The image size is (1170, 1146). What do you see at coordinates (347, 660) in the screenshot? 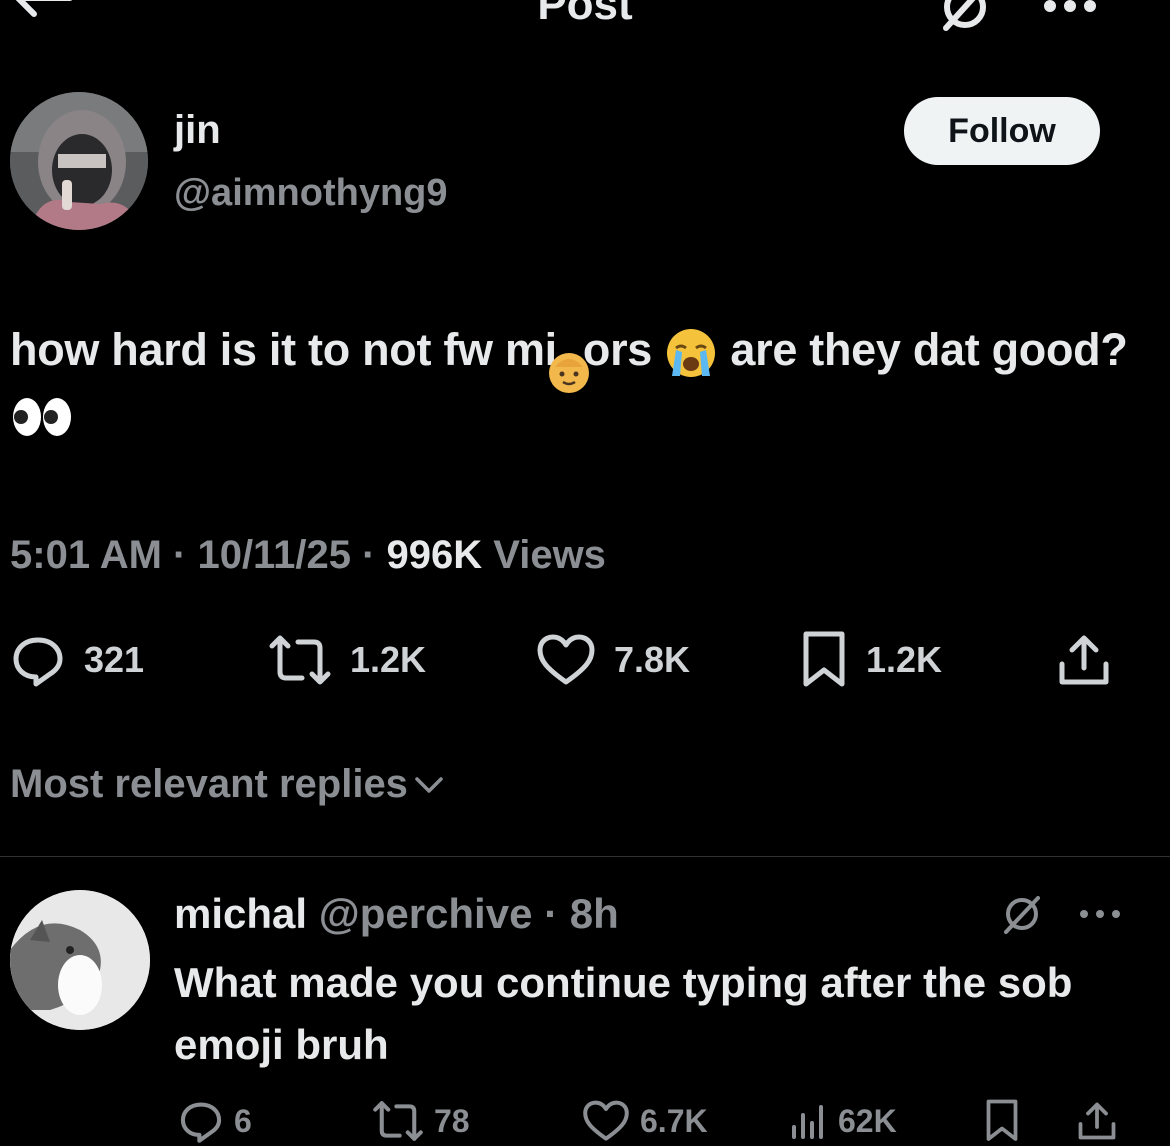
I see `repost-action: 1.2K` at bounding box center [347, 660].